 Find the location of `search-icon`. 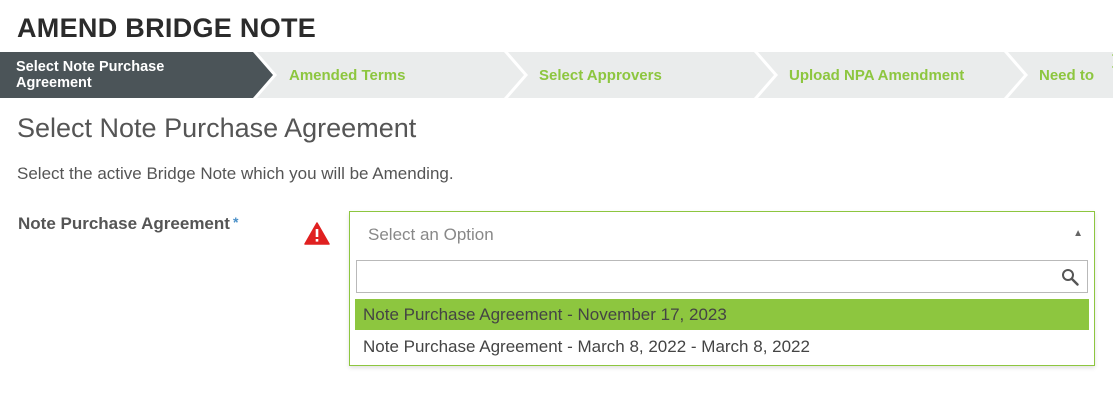

search-icon is located at coordinates (1070, 277).